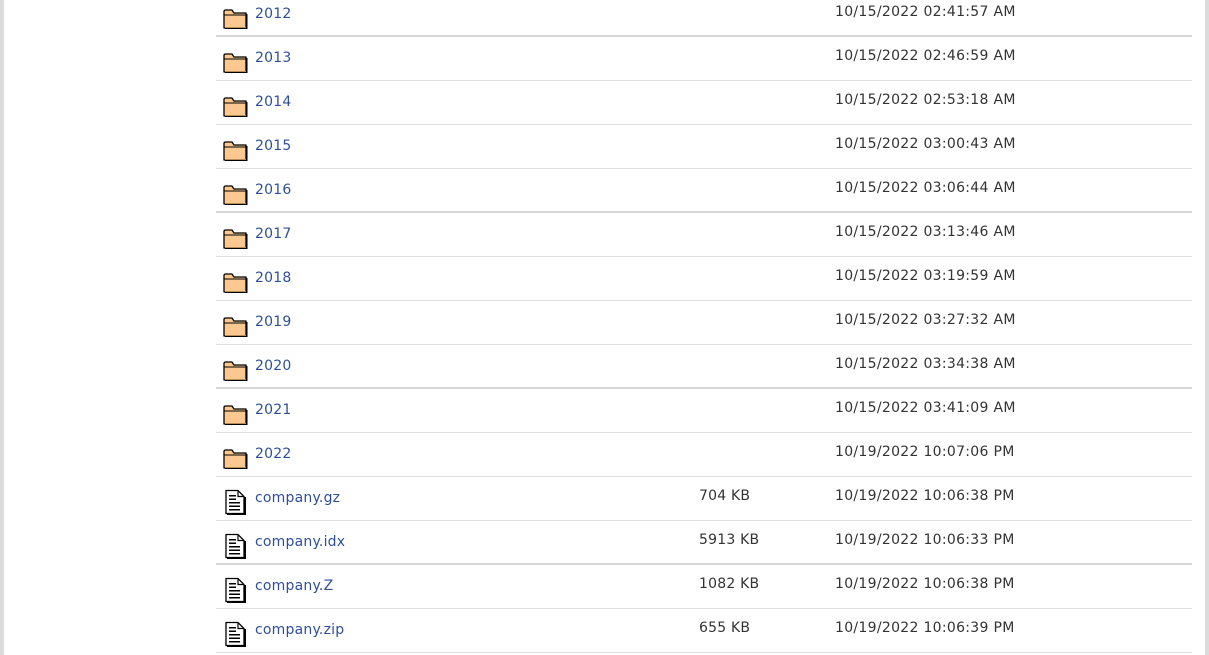 The height and width of the screenshot is (655, 1209). I want to click on folder-link: 2018, so click(273, 278).